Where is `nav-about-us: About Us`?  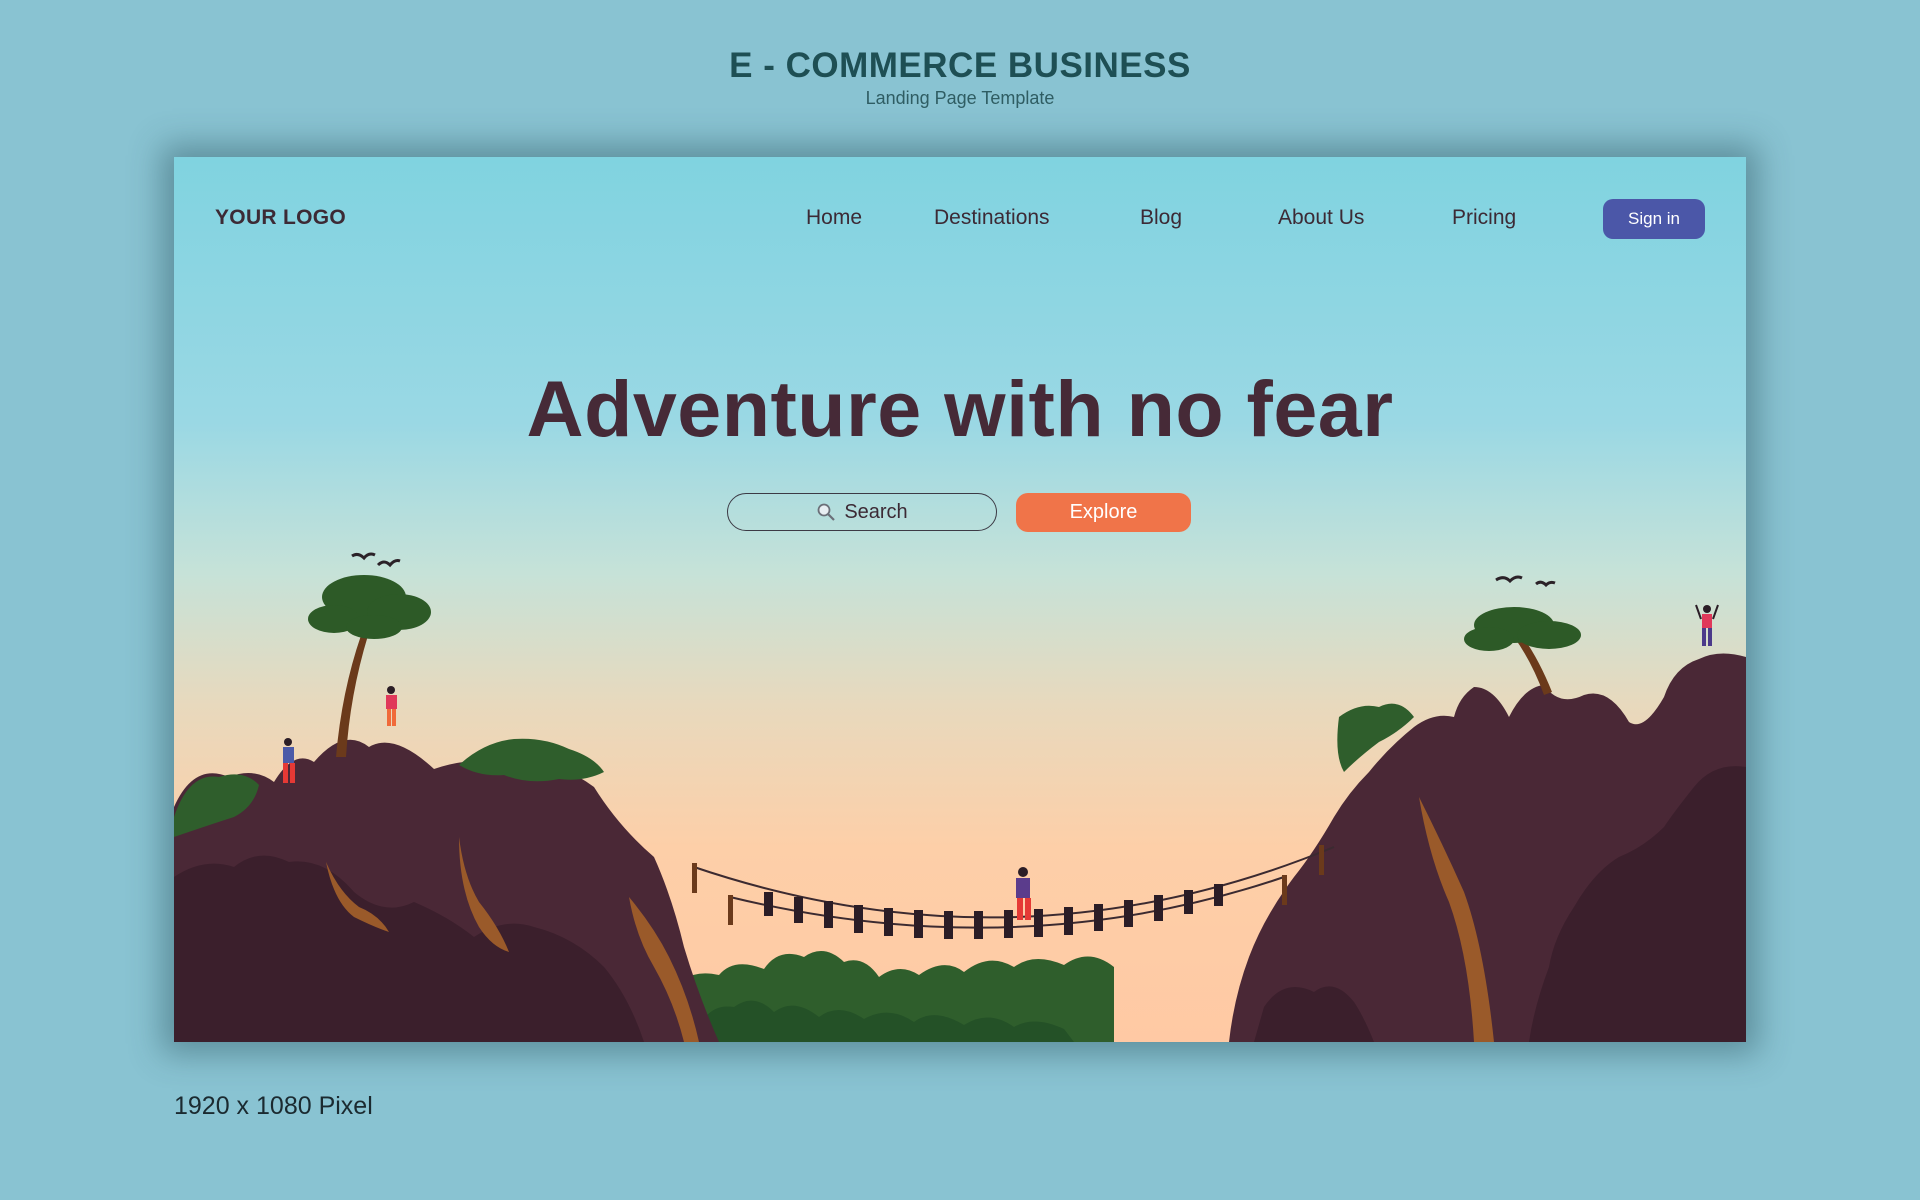
nav-about-us: About Us is located at coordinates (1321, 218).